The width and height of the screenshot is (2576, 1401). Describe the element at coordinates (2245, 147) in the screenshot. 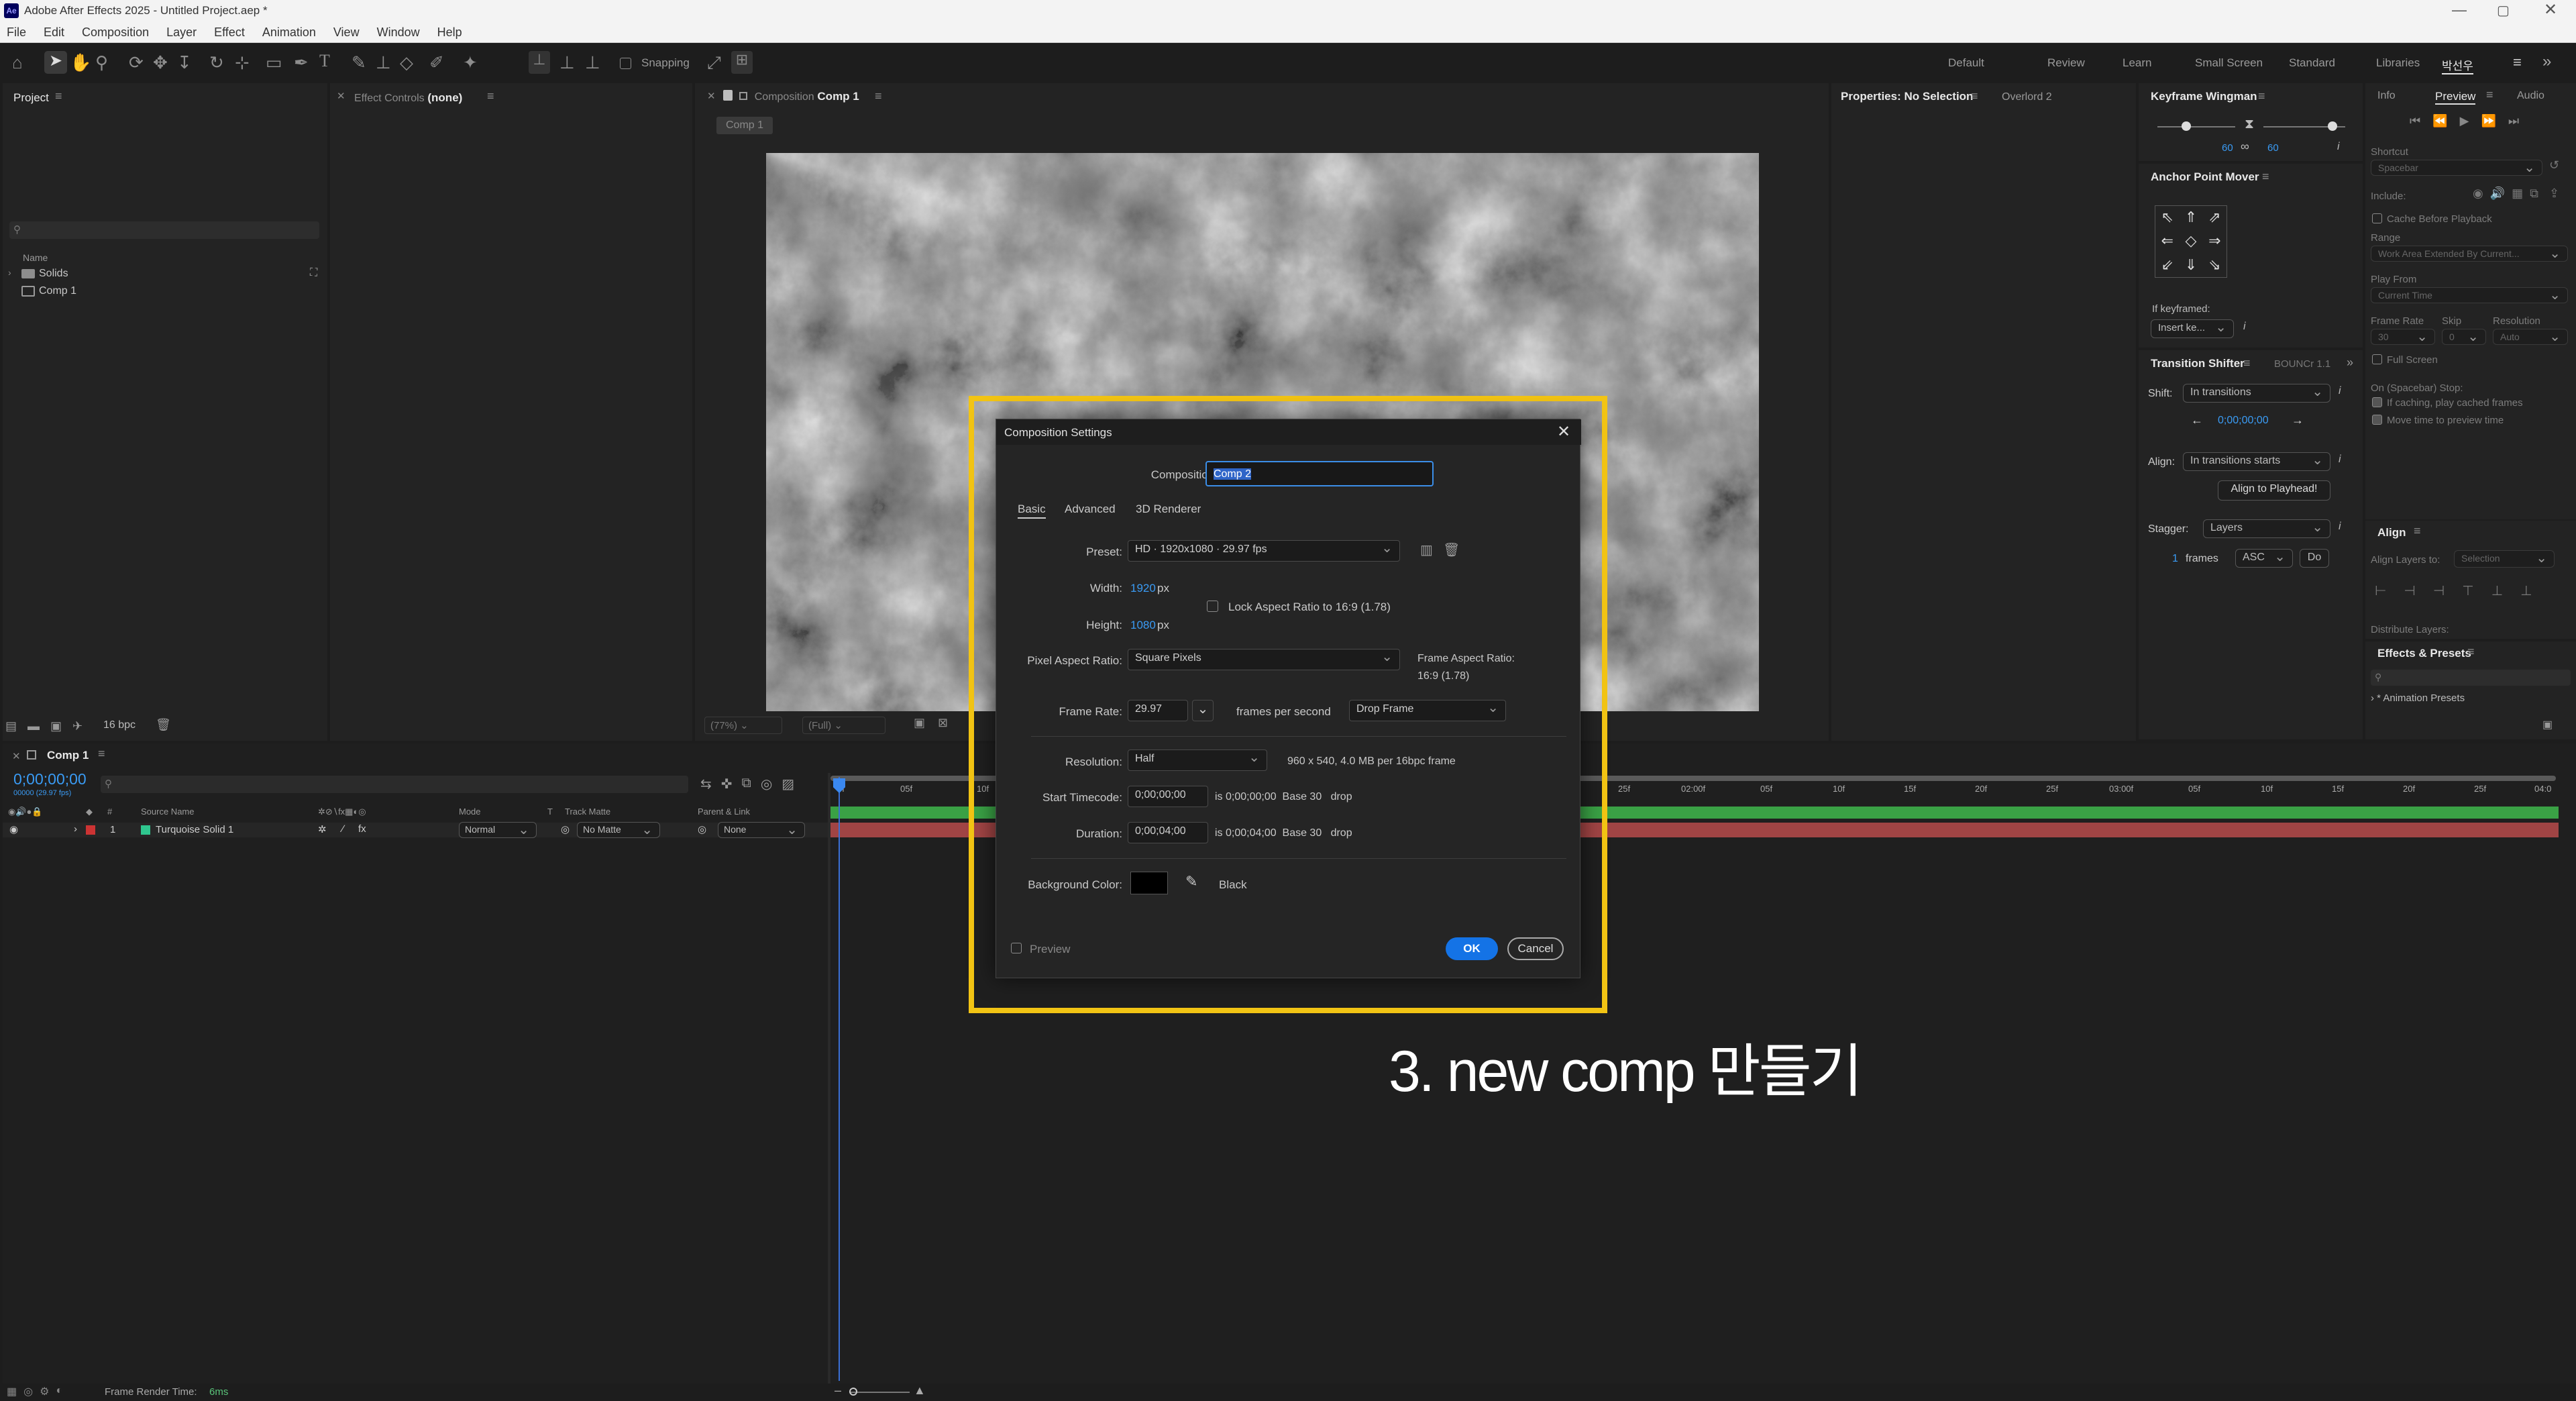

I see `link-icon: ∞` at that location.